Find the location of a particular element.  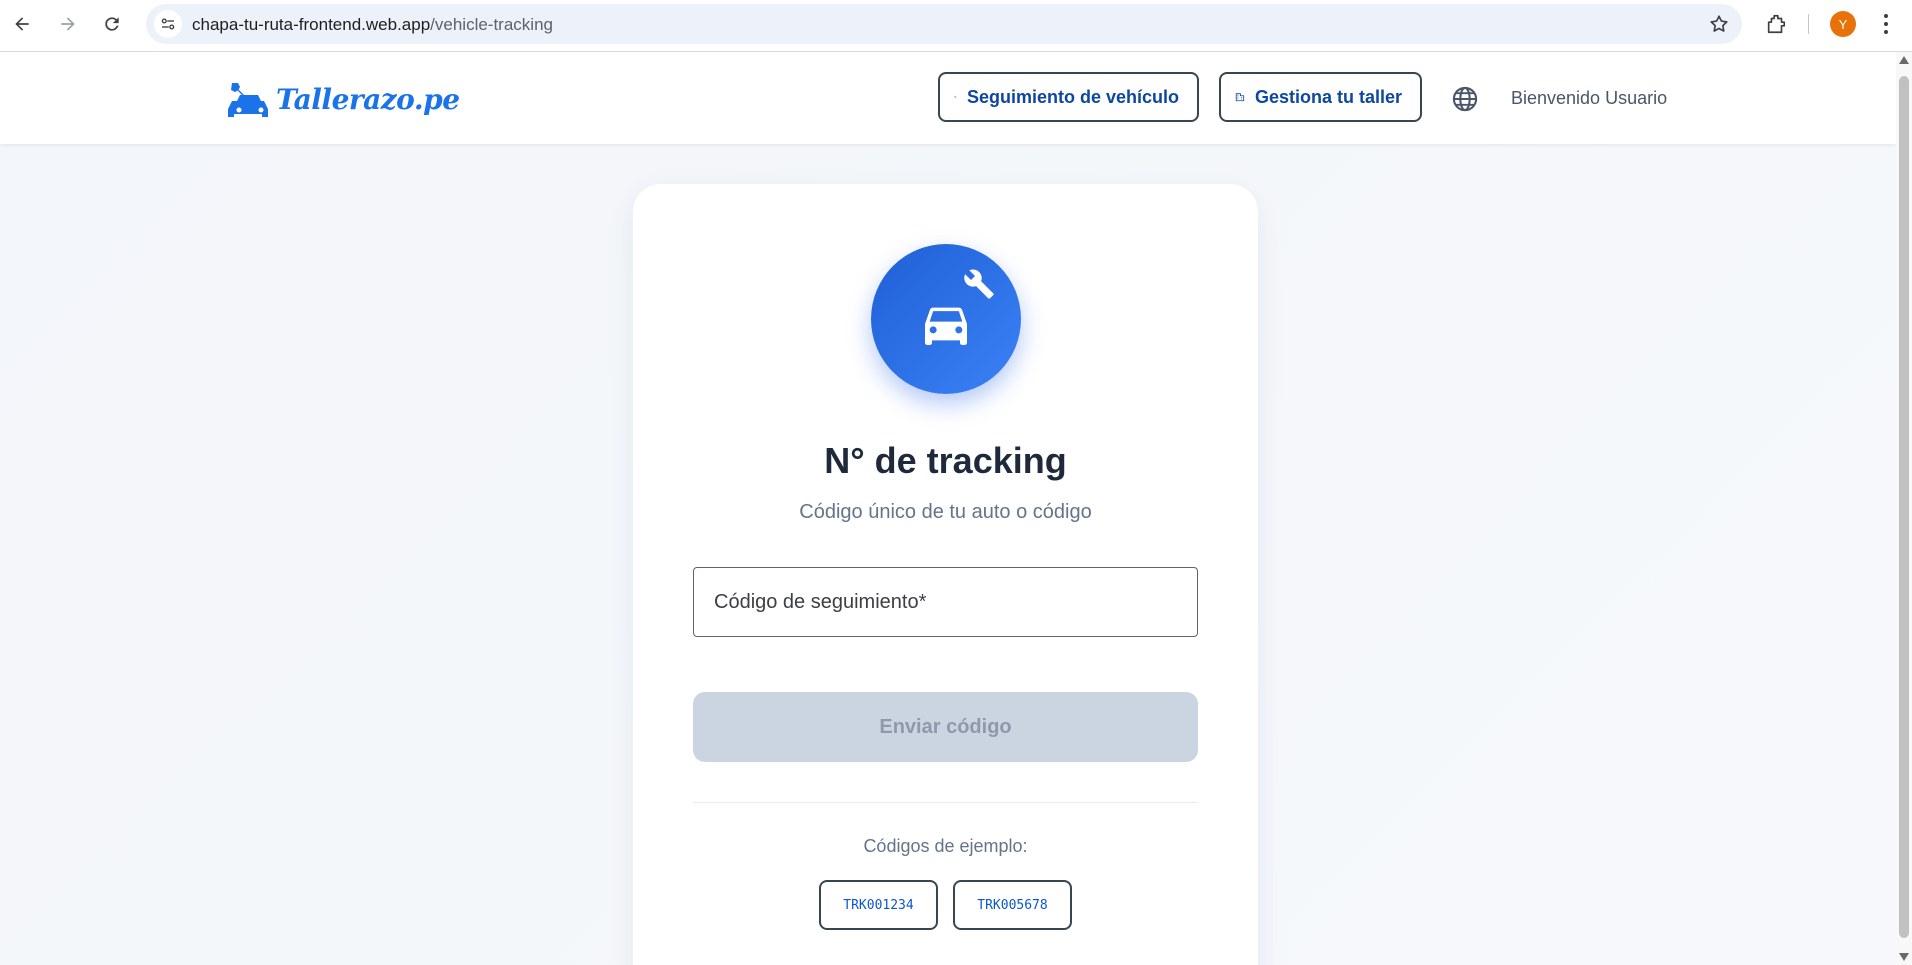

scroll-up-arrow is located at coordinates (1904, 60).